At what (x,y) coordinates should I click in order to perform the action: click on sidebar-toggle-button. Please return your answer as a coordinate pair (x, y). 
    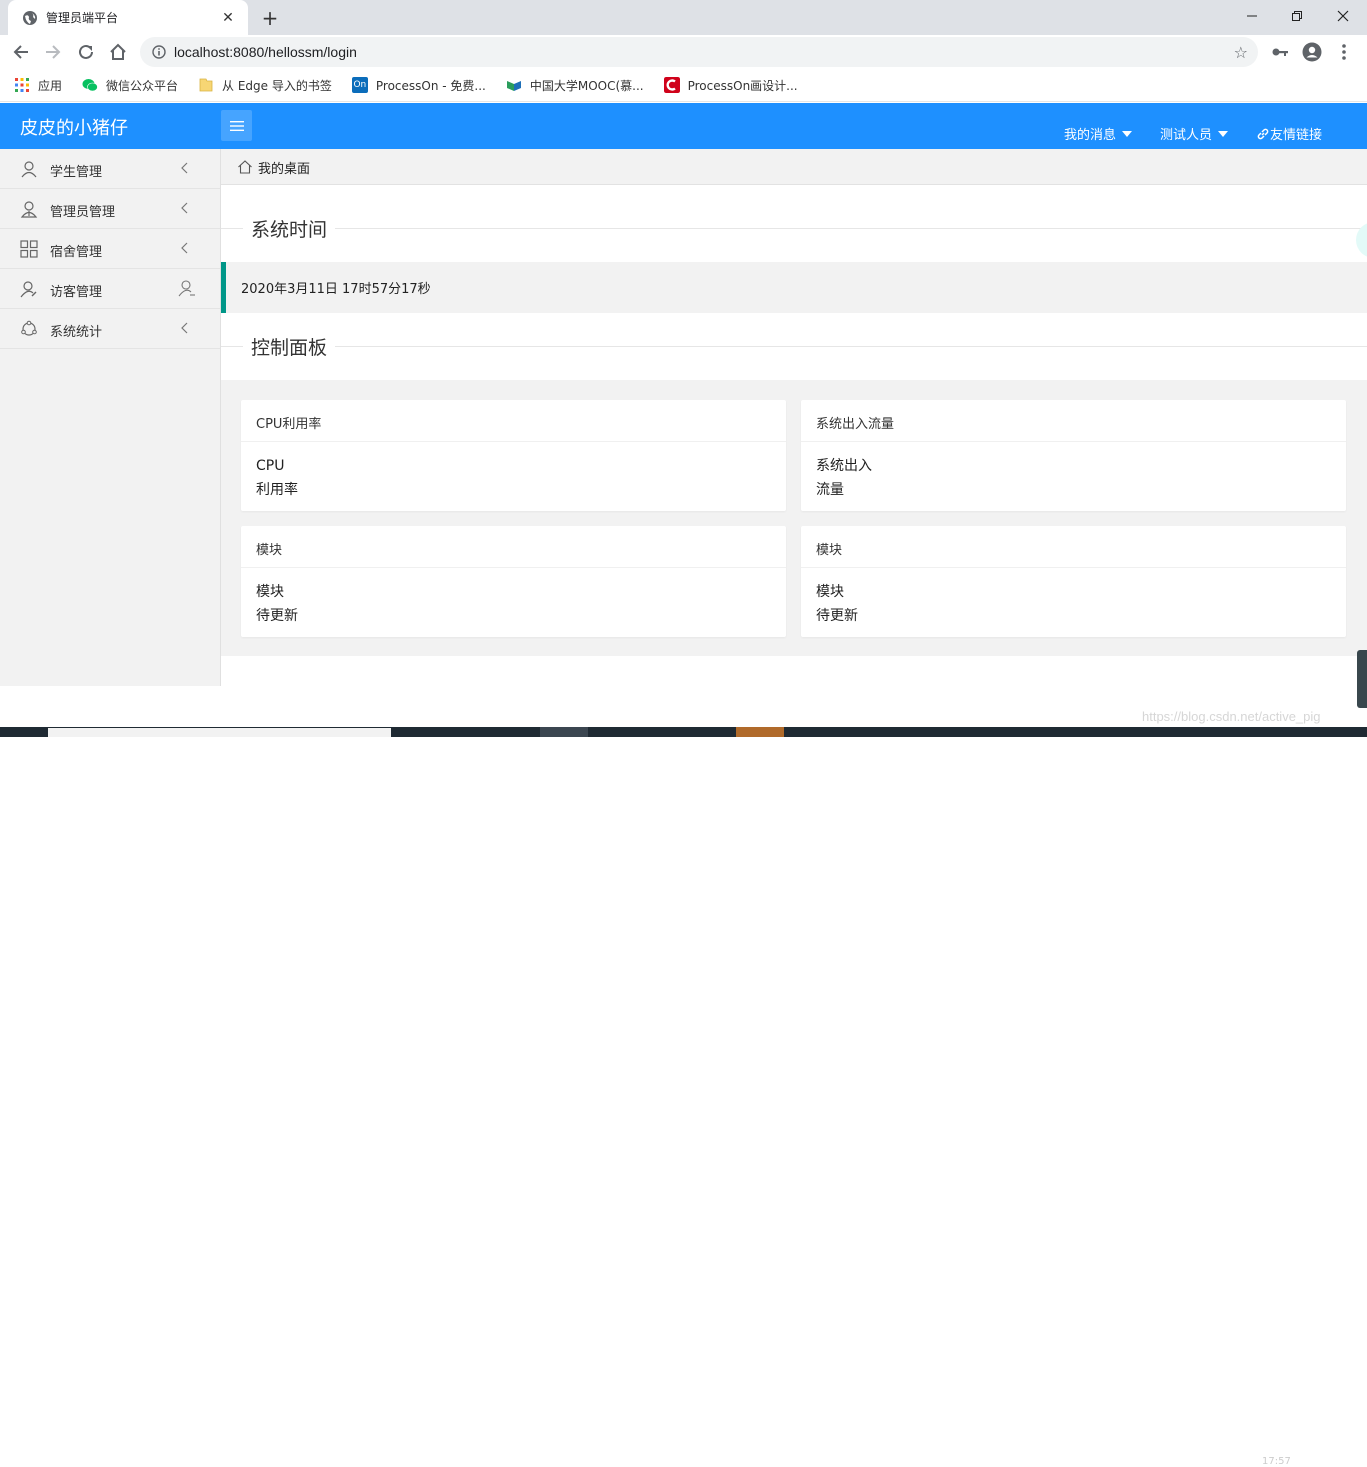
    Looking at the image, I should click on (236, 125).